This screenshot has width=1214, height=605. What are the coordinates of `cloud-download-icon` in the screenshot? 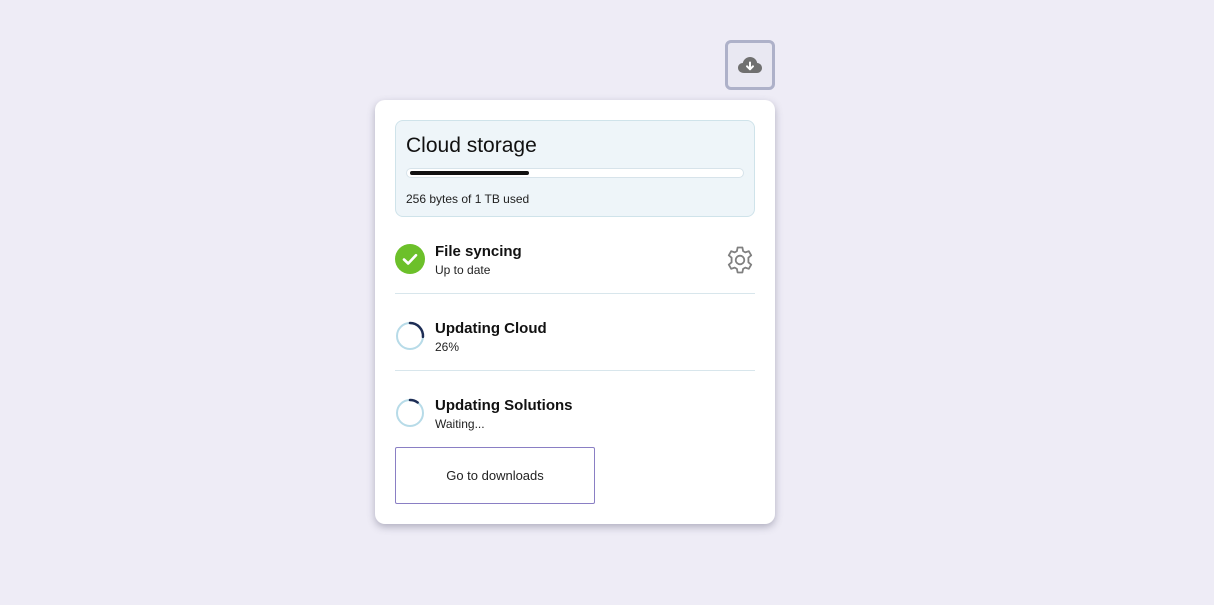 It's located at (750, 65).